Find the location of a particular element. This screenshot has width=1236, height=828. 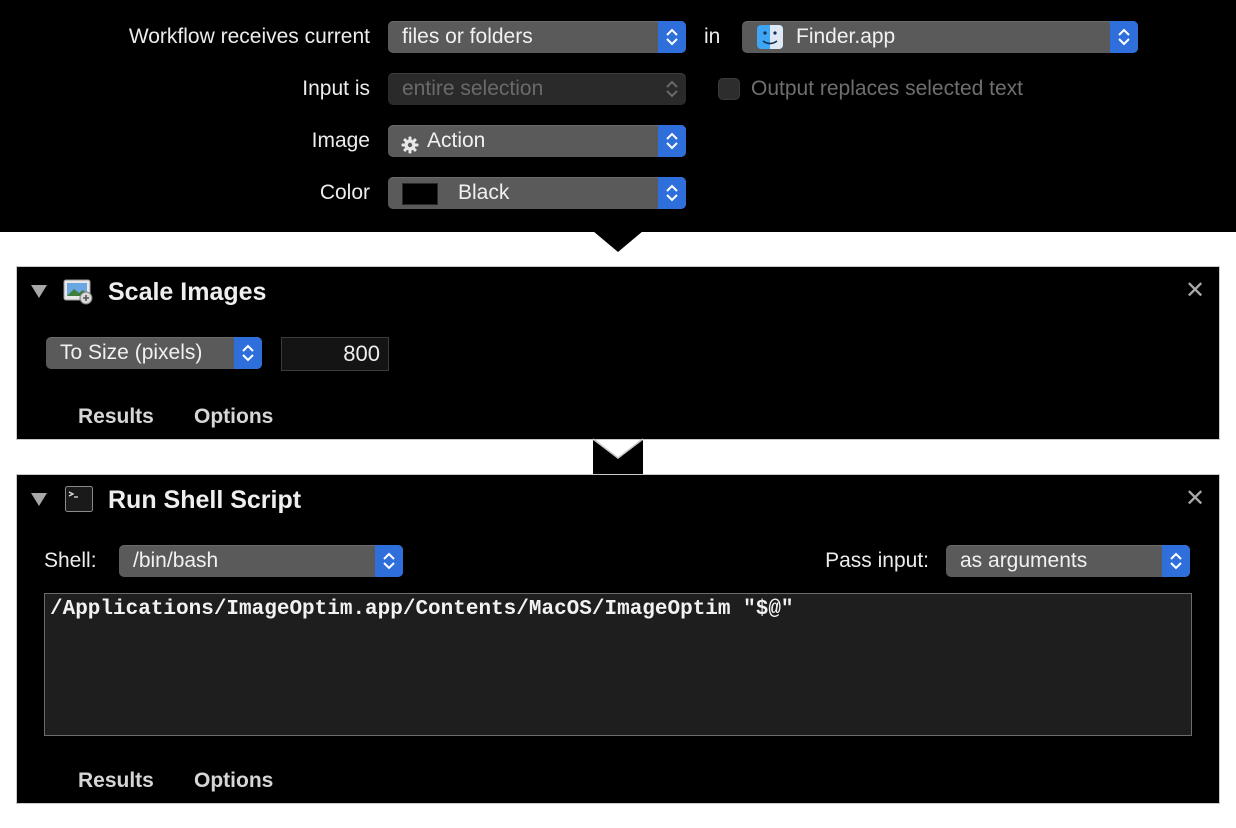

input-popup: entire selection is located at coordinates (537, 89).